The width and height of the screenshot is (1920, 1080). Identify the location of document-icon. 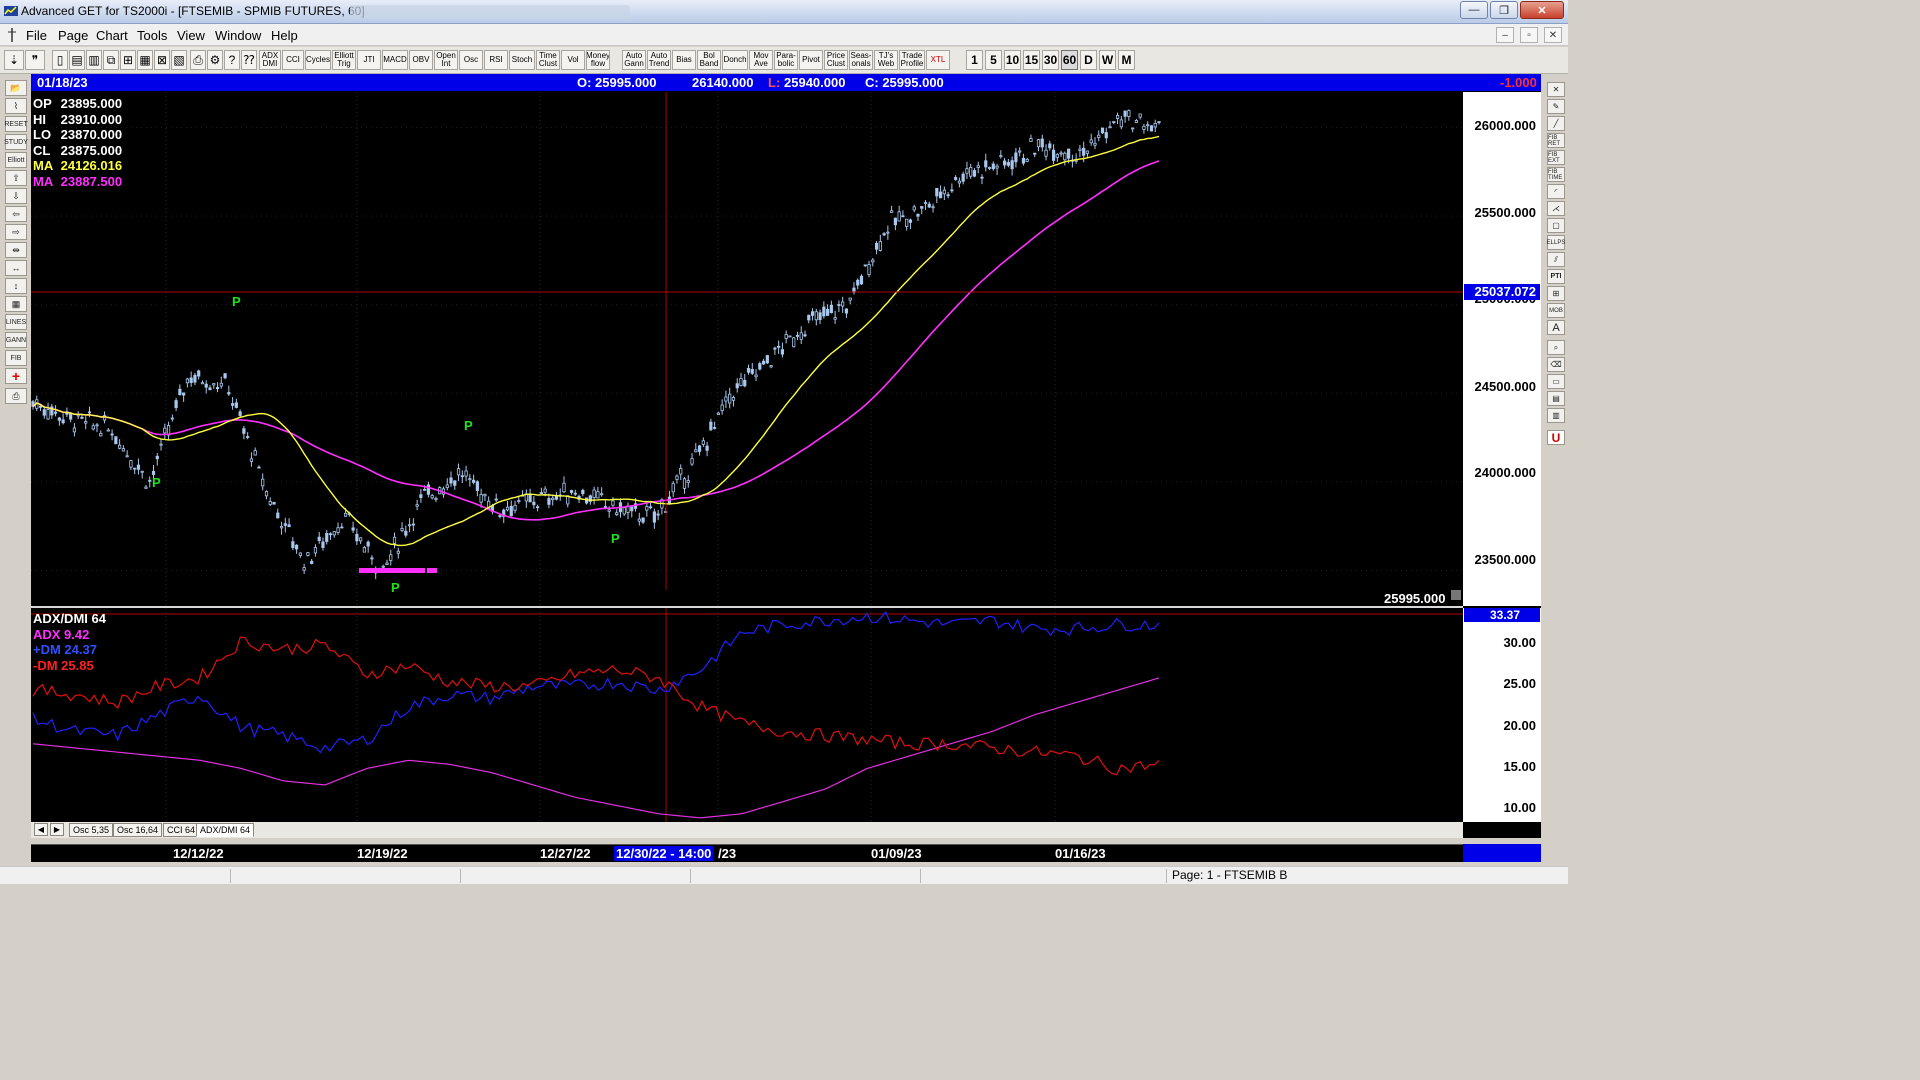
(12, 35).